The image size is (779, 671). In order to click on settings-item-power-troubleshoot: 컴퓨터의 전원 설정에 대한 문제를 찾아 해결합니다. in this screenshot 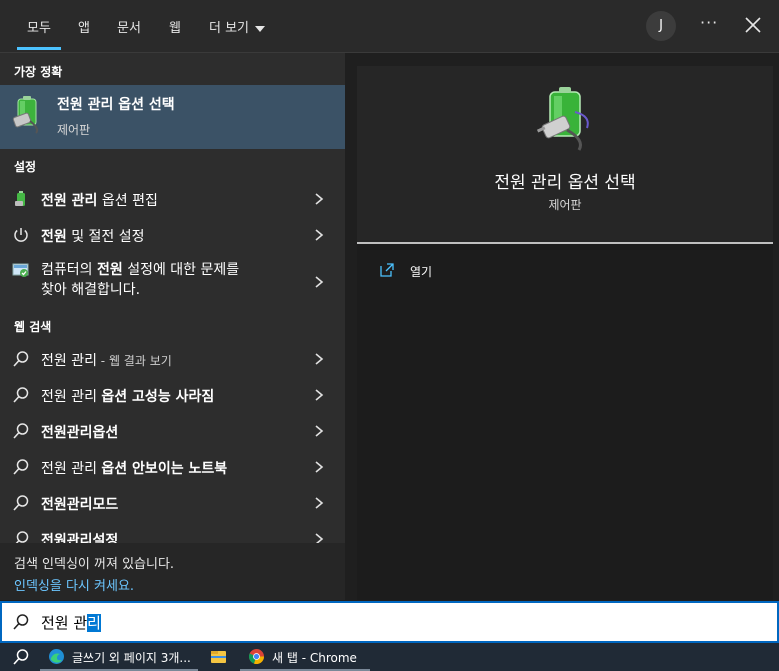, I will do `click(172, 281)`.